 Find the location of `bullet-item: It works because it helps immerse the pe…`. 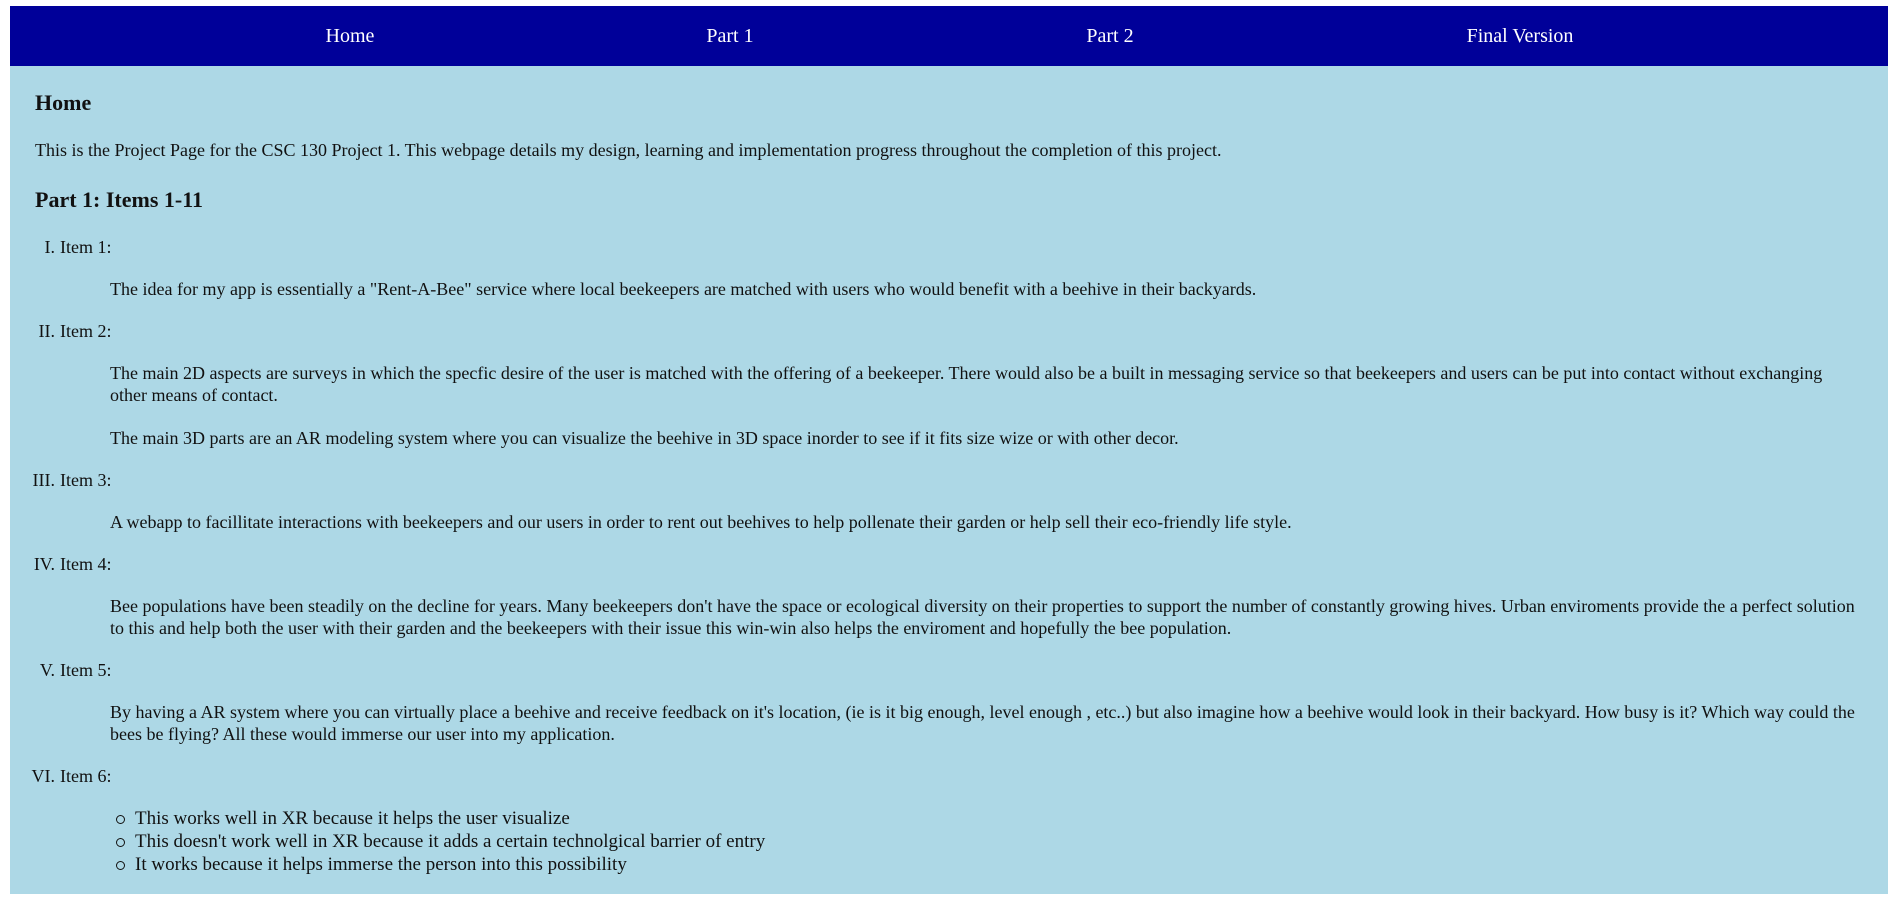

bullet-item: It works because it helps immerse the pe… is located at coordinates (986, 864).